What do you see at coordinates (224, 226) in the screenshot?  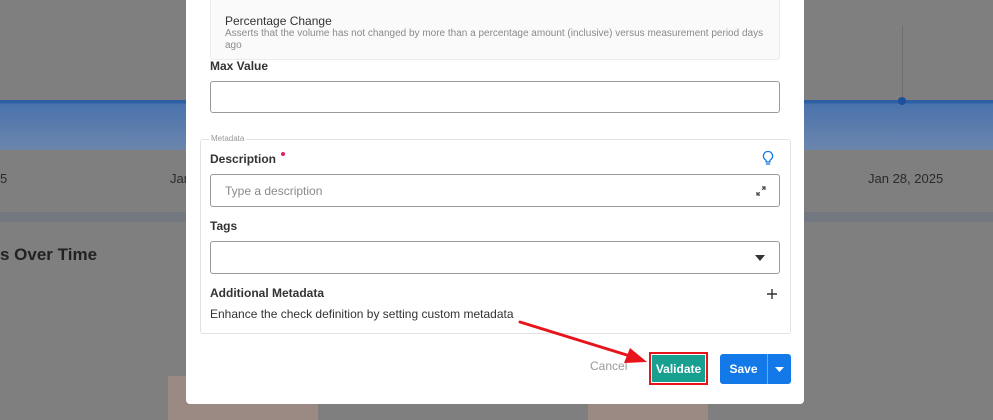 I see `tags-label: Tags` at bounding box center [224, 226].